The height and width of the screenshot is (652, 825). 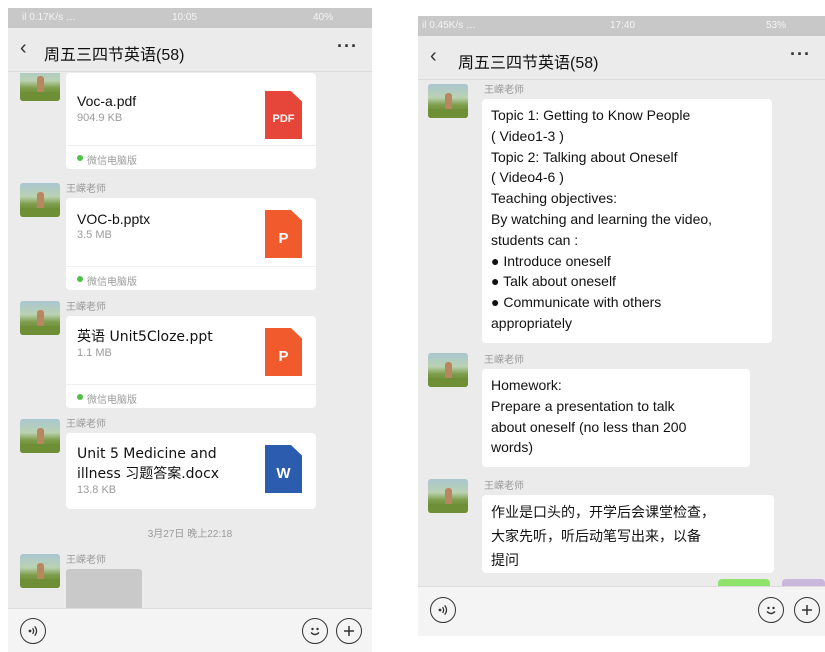 I want to click on file-message: Voc-a.pdf 904.9 KB PDF 微信电脑版, so click(x=191, y=121).